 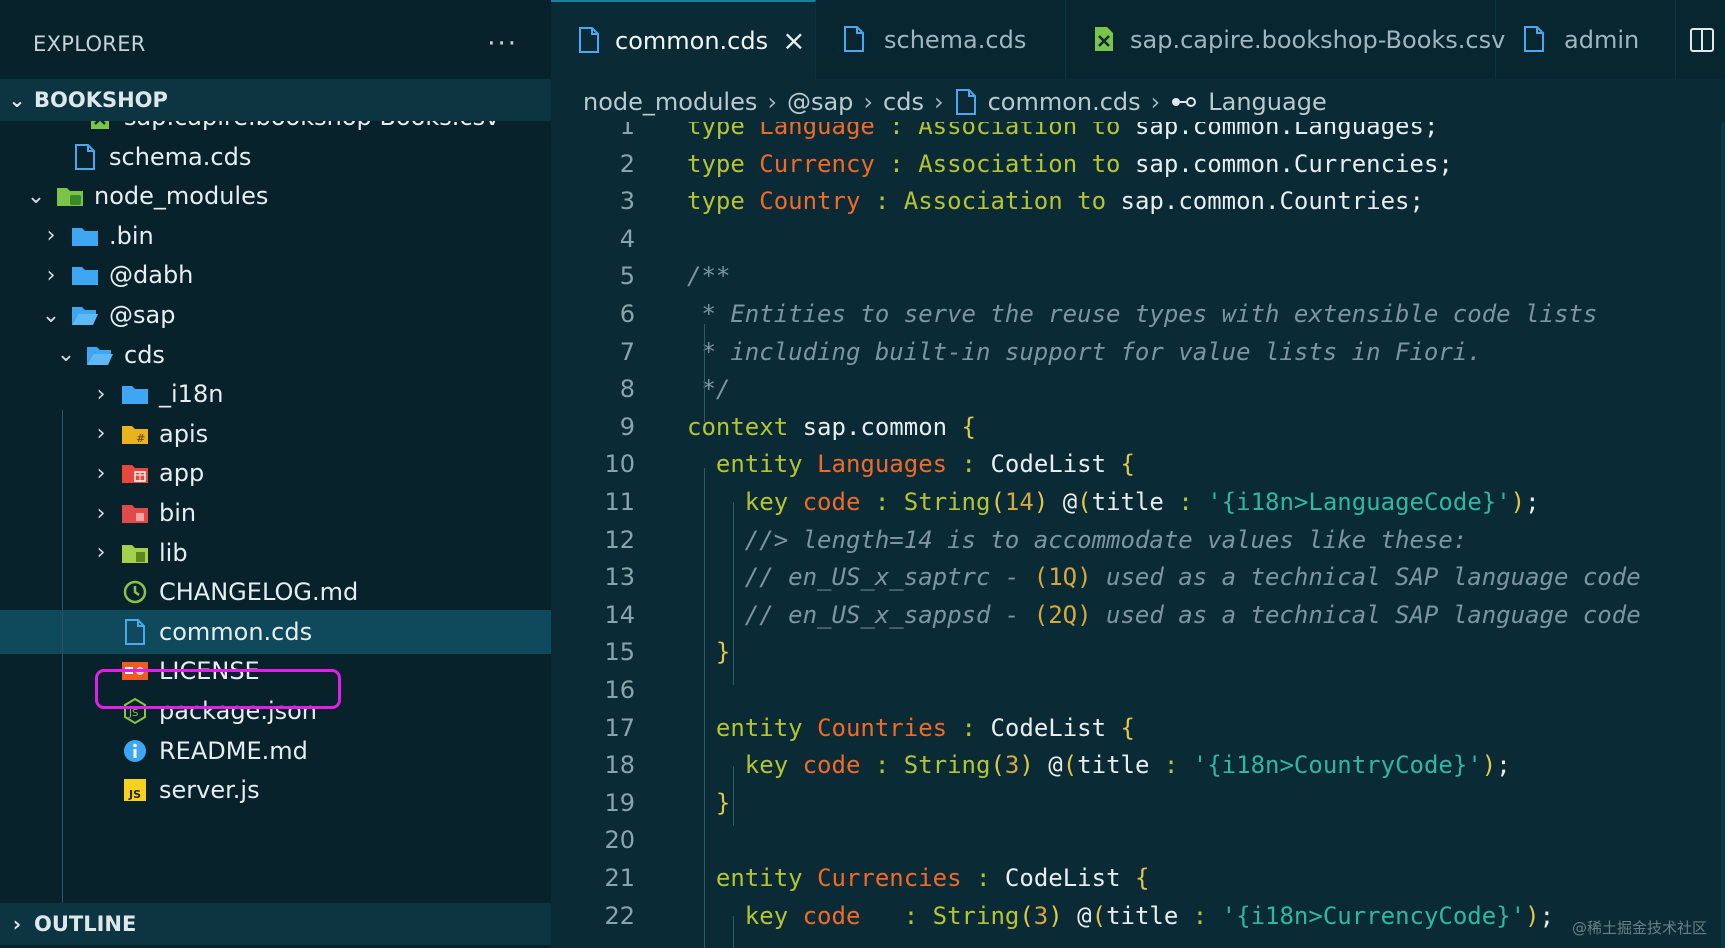 What do you see at coordinates (1532, 502) in the screenshot?
I see `code-token: ;` at bounding box center [1532, 502].